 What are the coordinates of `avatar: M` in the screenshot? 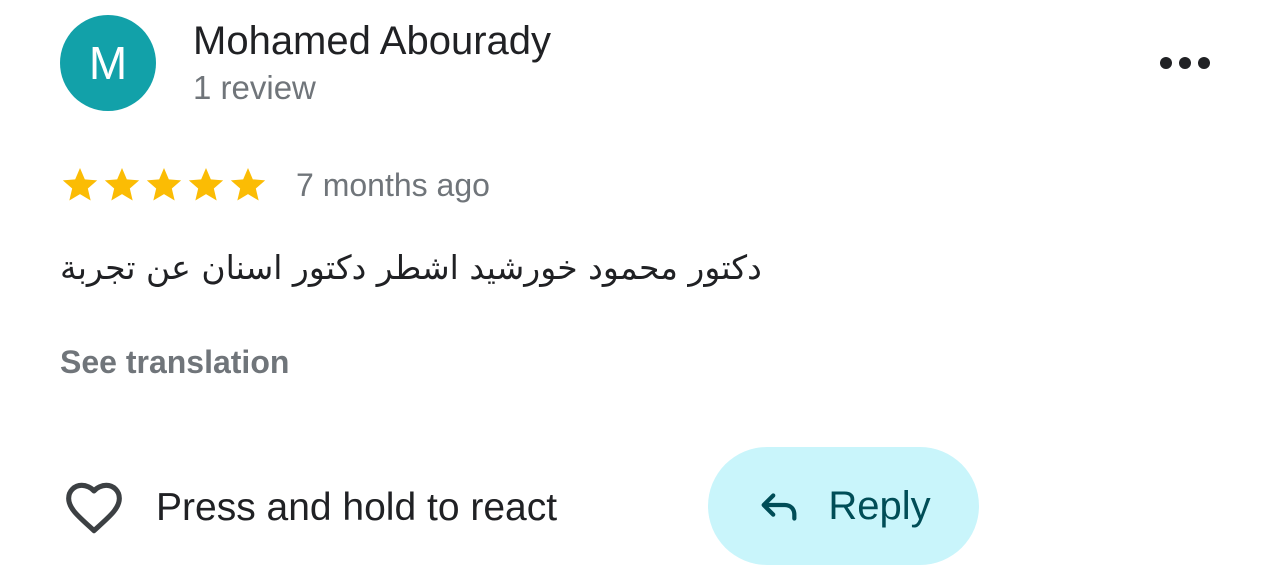 It's located at (108, 63).